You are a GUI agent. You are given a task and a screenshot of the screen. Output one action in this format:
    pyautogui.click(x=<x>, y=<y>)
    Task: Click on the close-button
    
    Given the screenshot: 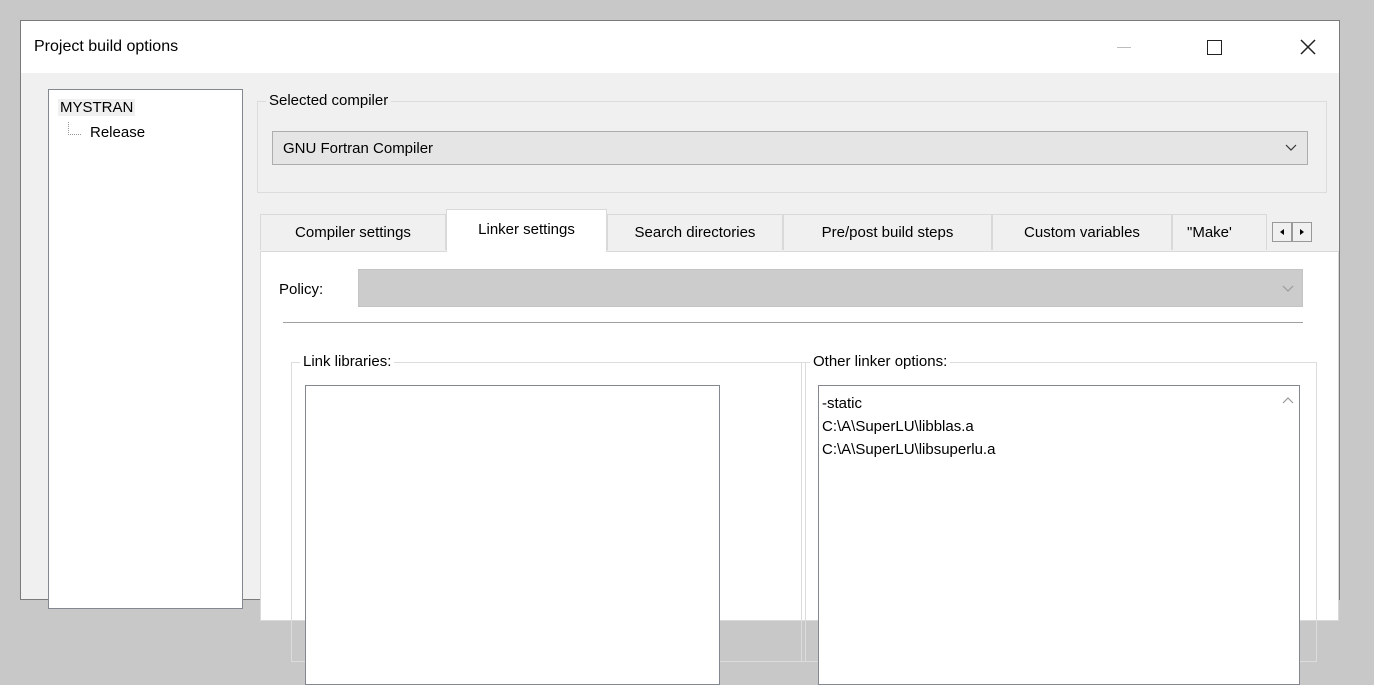 What is the action you would take?
    pyautogui.click(x=1308, y=47)
    